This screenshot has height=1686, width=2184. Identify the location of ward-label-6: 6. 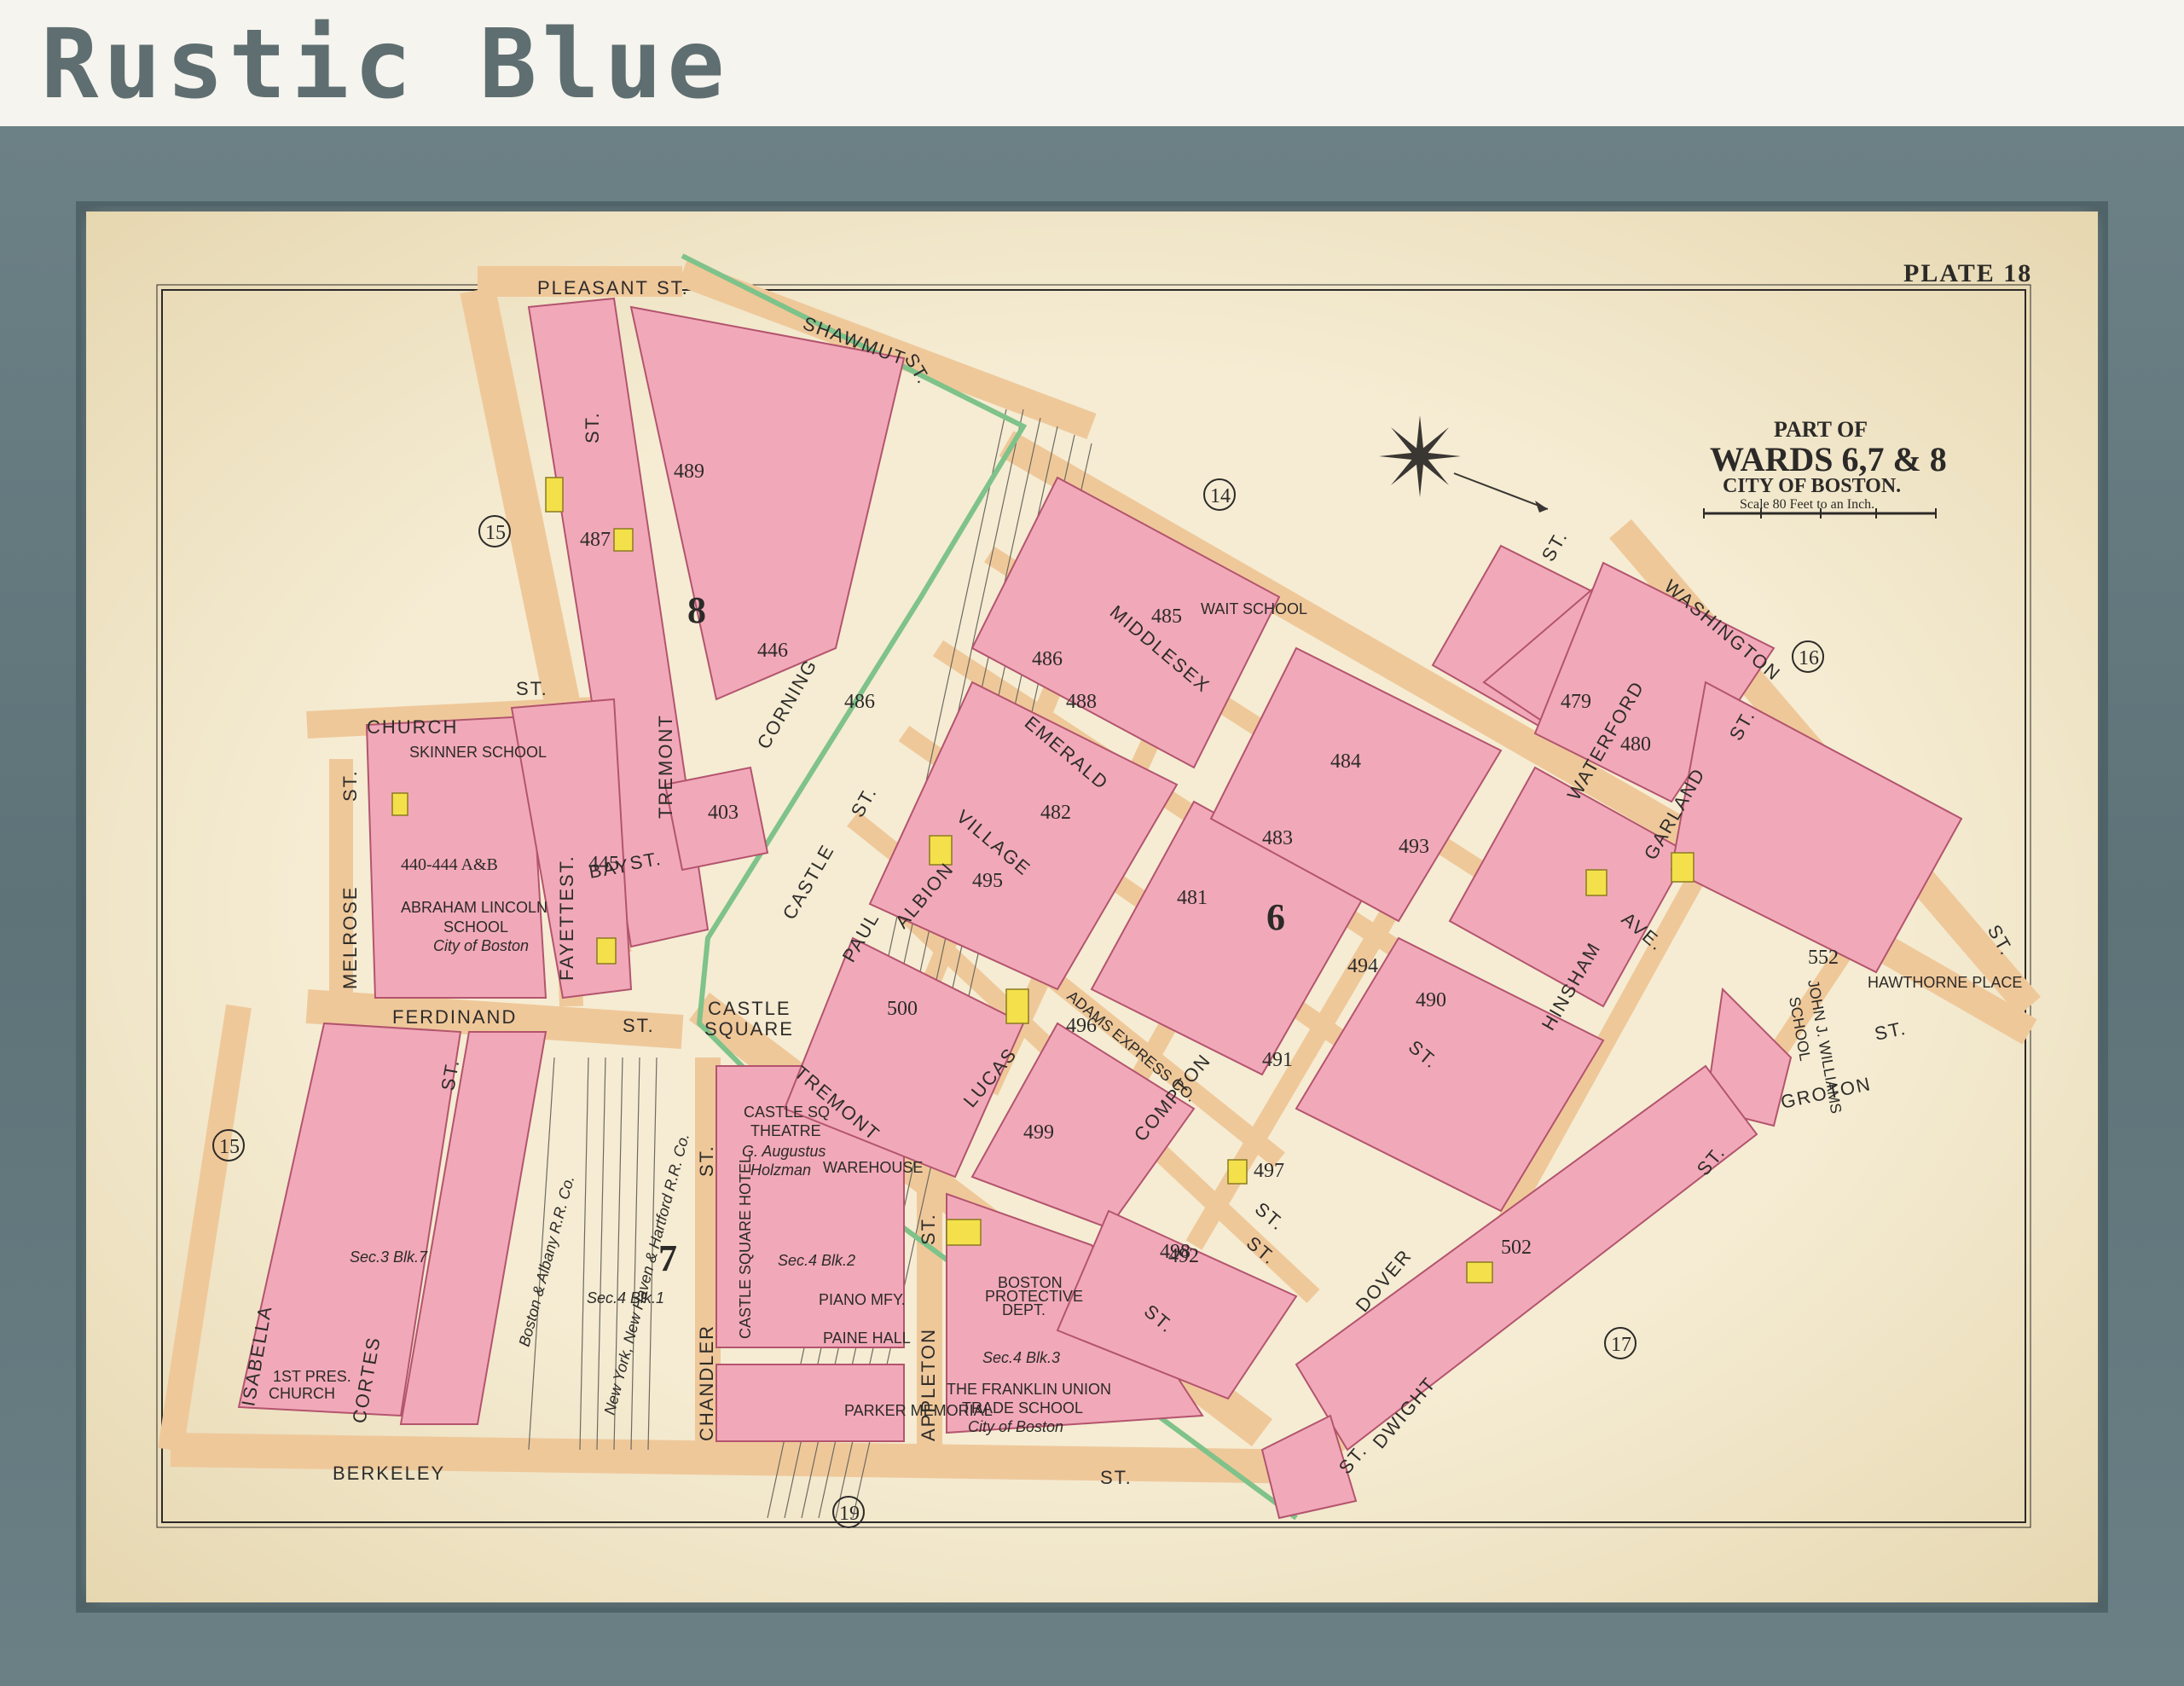
(1276, 917).